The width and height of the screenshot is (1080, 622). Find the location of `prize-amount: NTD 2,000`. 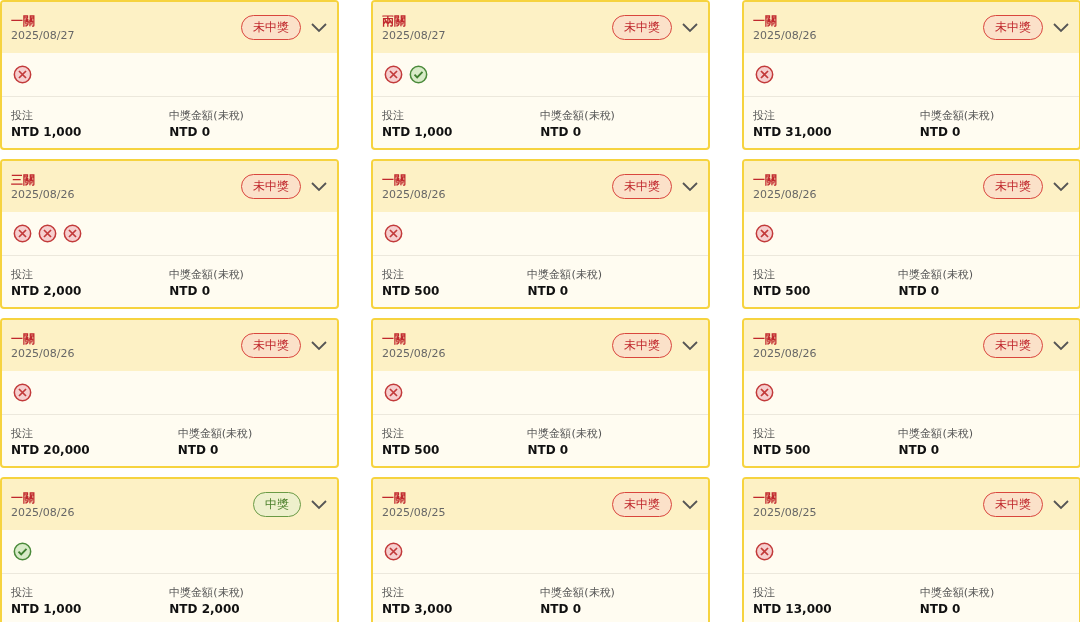

prize-amount: NTD 2,000 is located at coordinates (205, 609).